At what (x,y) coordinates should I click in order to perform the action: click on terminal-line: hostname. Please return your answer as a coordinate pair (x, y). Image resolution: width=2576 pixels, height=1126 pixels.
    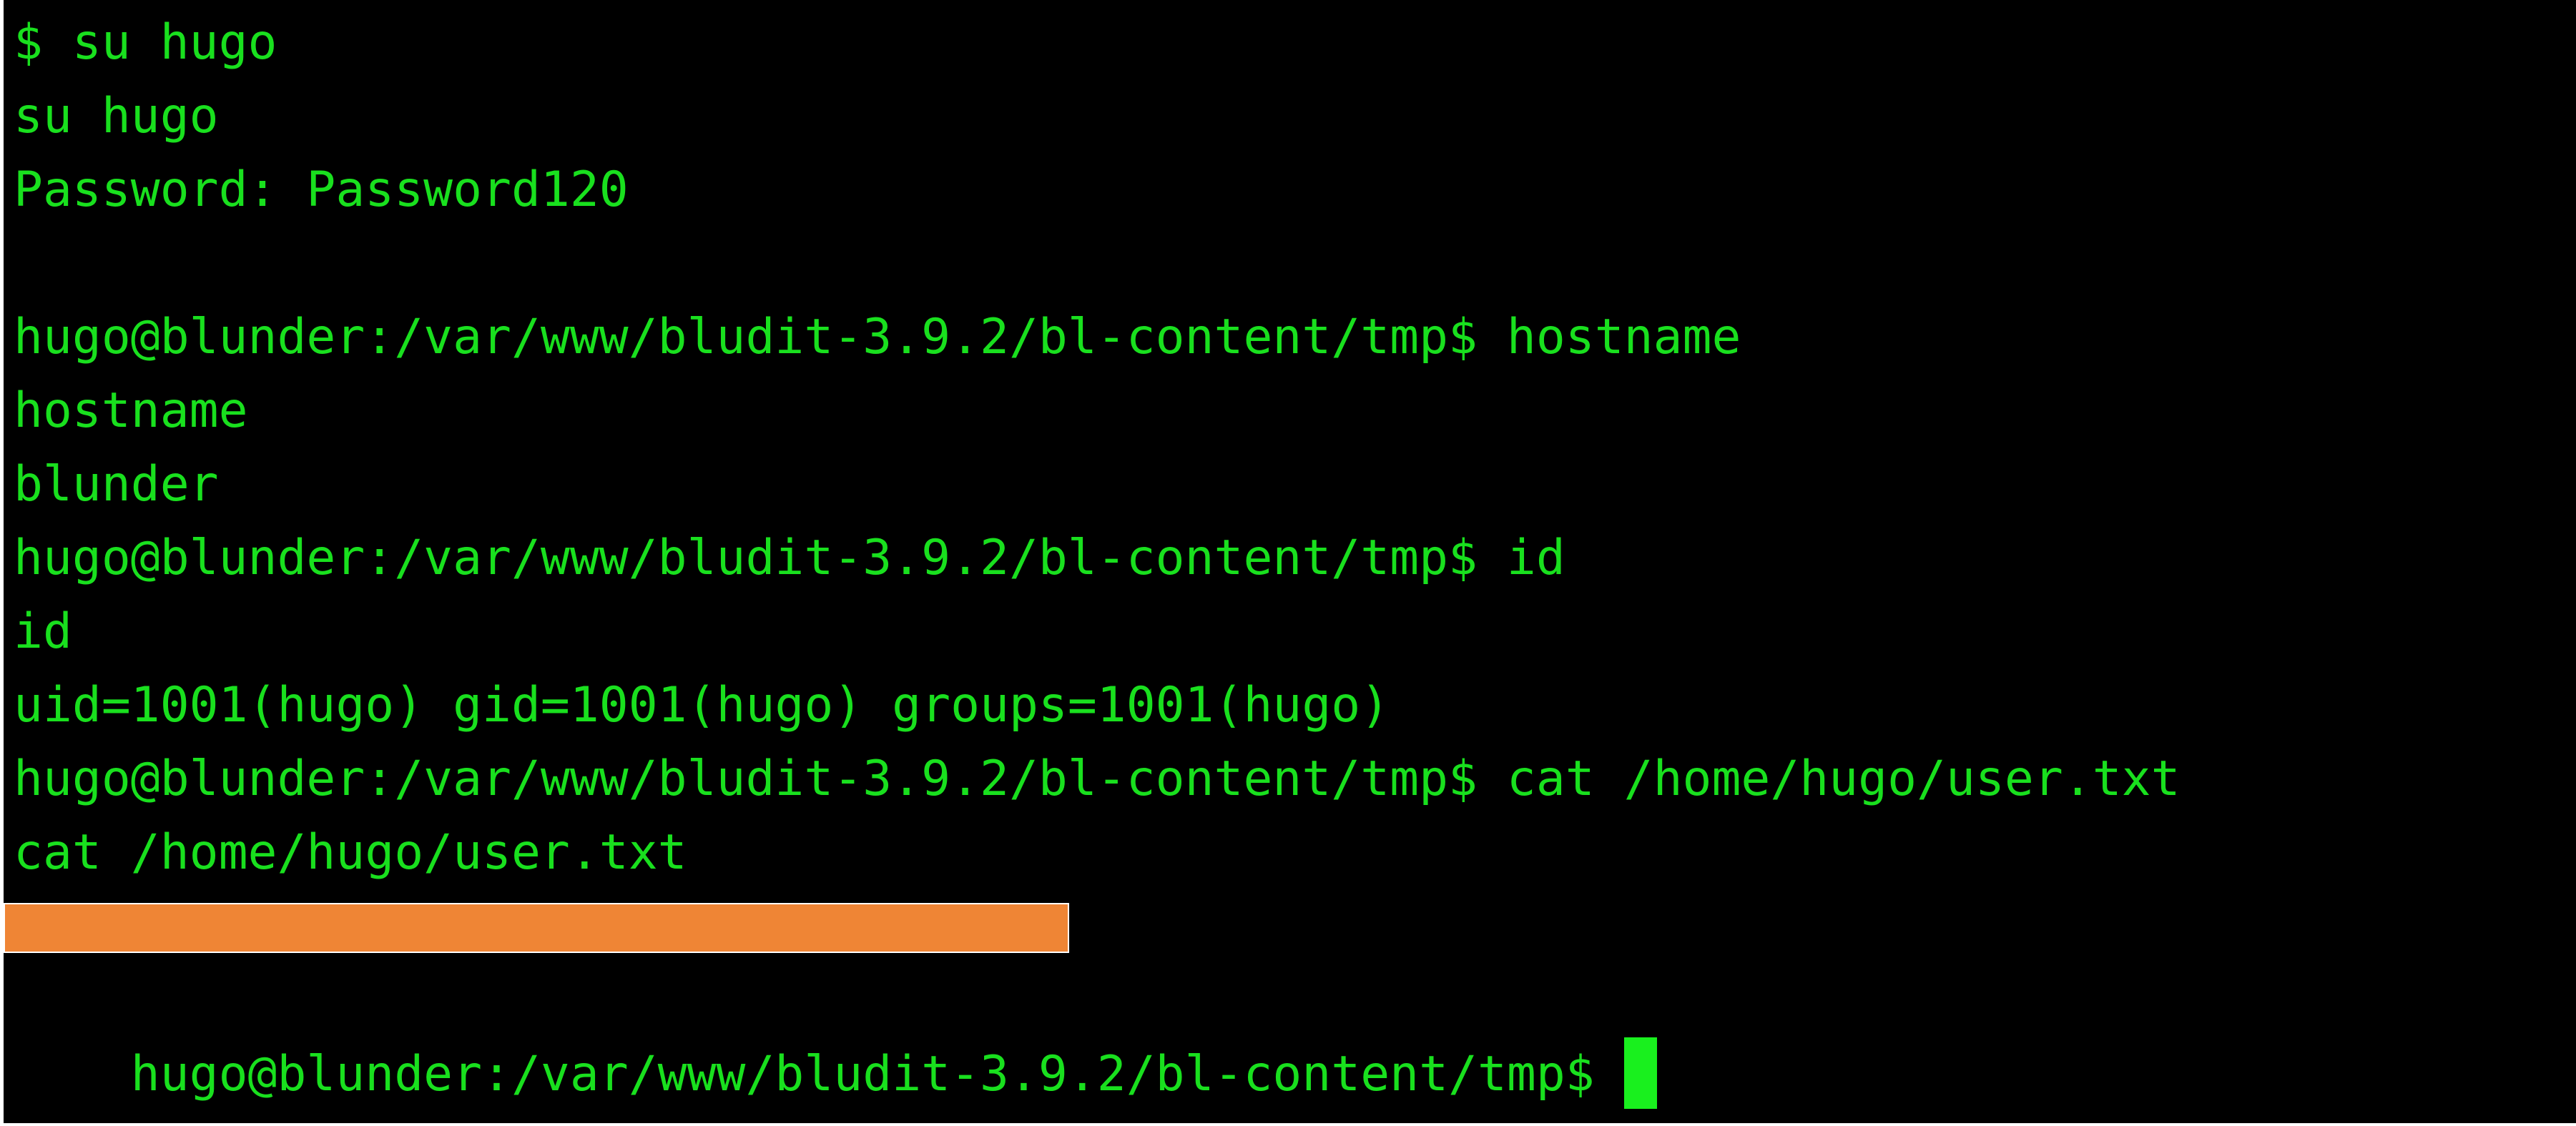
    Looking at the image, I should click on (131, 410).